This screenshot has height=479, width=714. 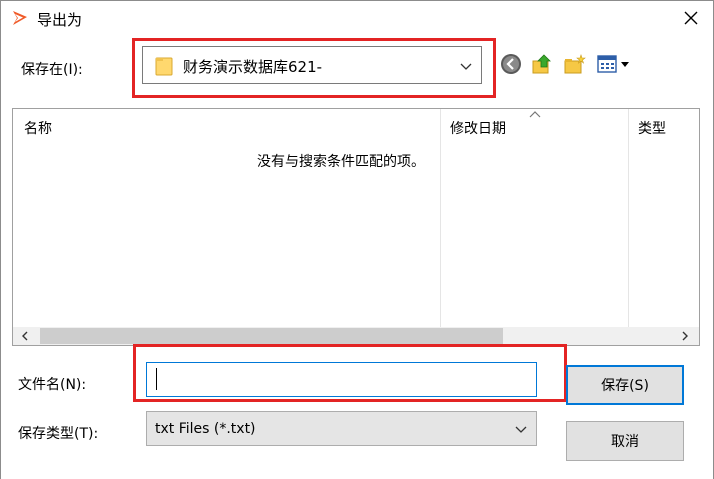 I want to click on new-folder-button, so click(x=575, y=64).